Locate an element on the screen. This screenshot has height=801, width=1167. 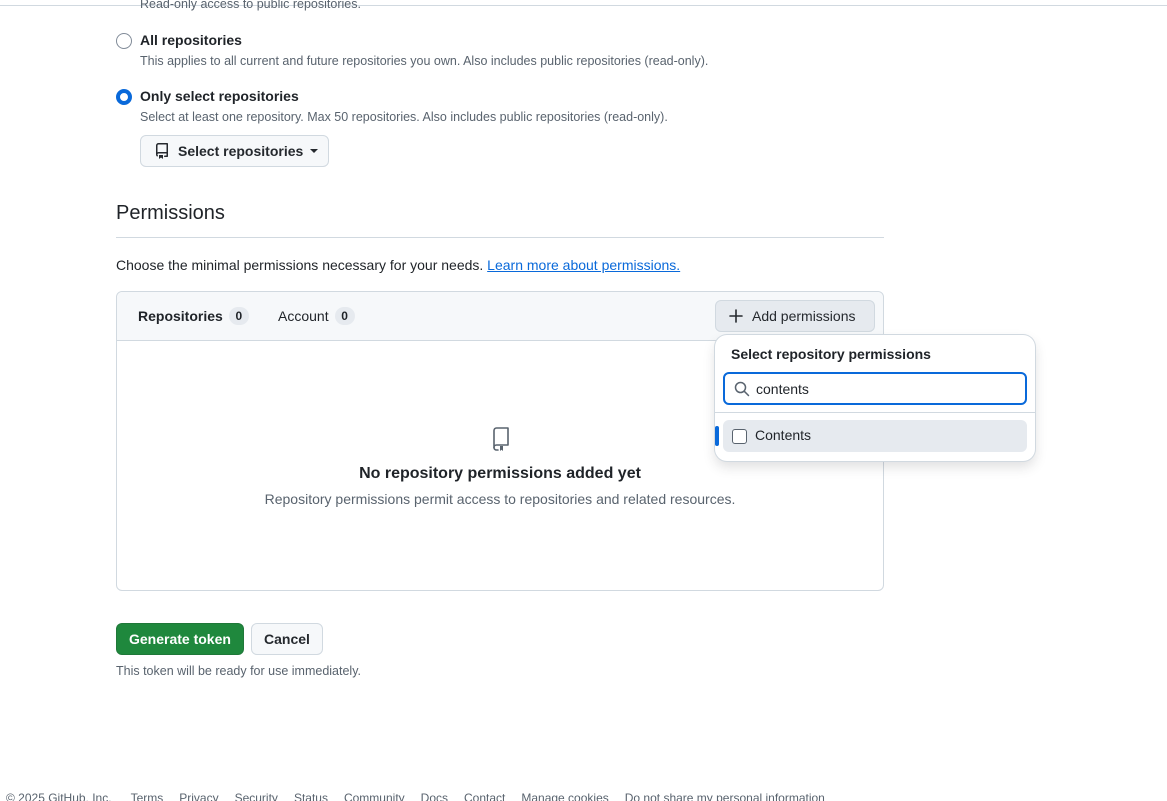
tab-account-label: Account is located at coordinates (303, 316).